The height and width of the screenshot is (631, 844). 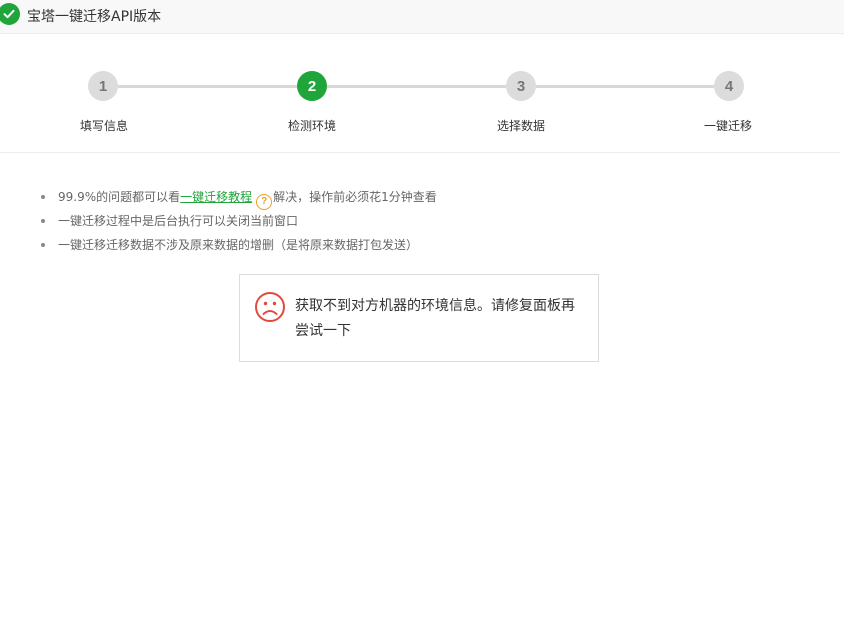 I want to click on step-3-number: 3, so click(x=521, y=86).